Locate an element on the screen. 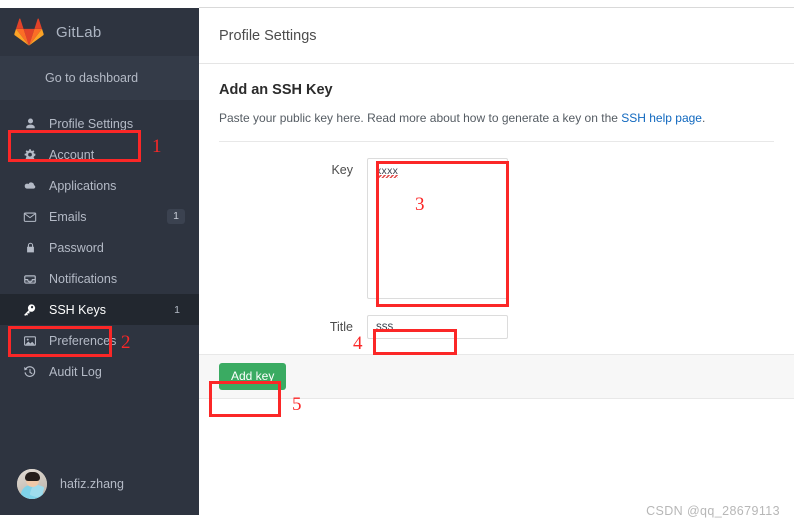 This screenshot has width=794, height=524. sidebar-item-password: Password is located at coordinates (99, 247).